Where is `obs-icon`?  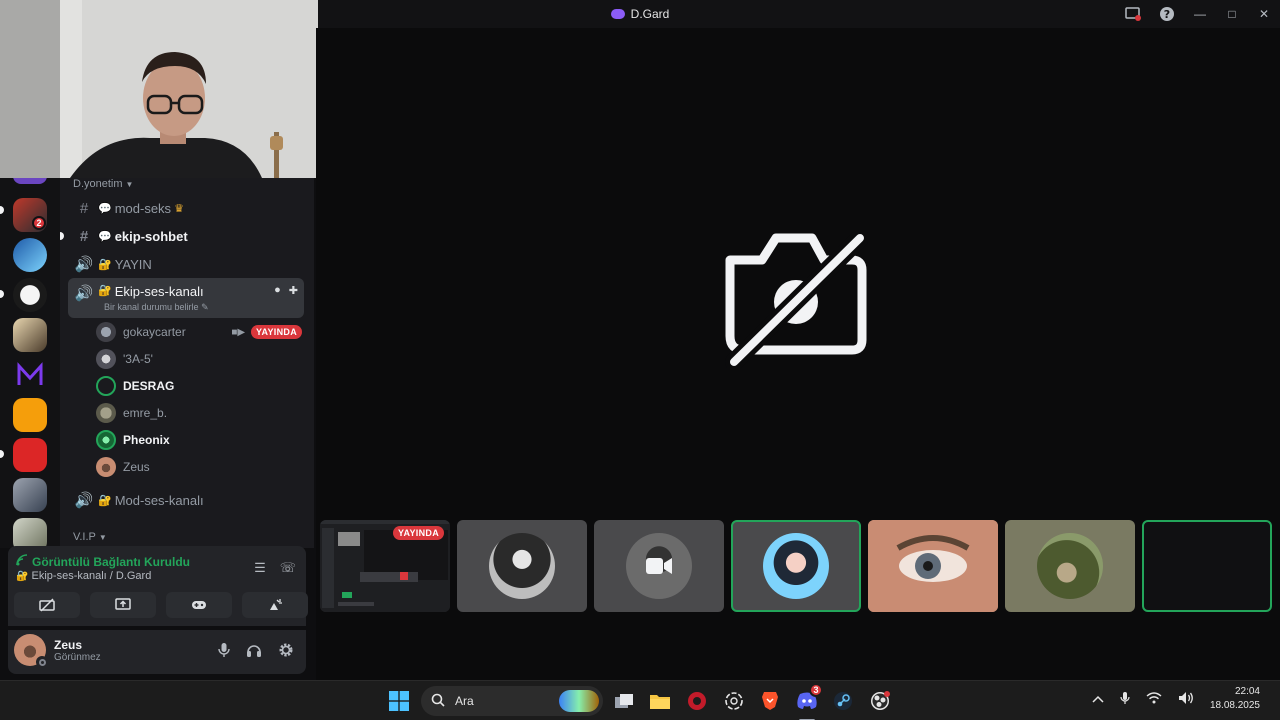
obs-icon is located at coordinates (880, 701).